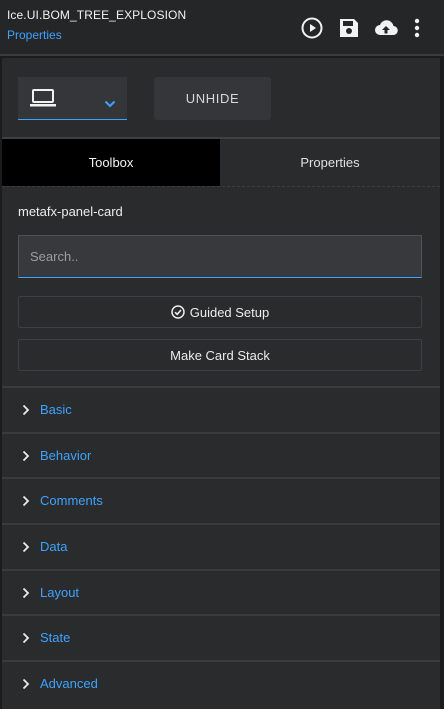 The width and height of the screenshot is (444, 709). What do you see at coordinates (221, 187) in the screenshot?
I see `divider` at bounding box center [221, 187].